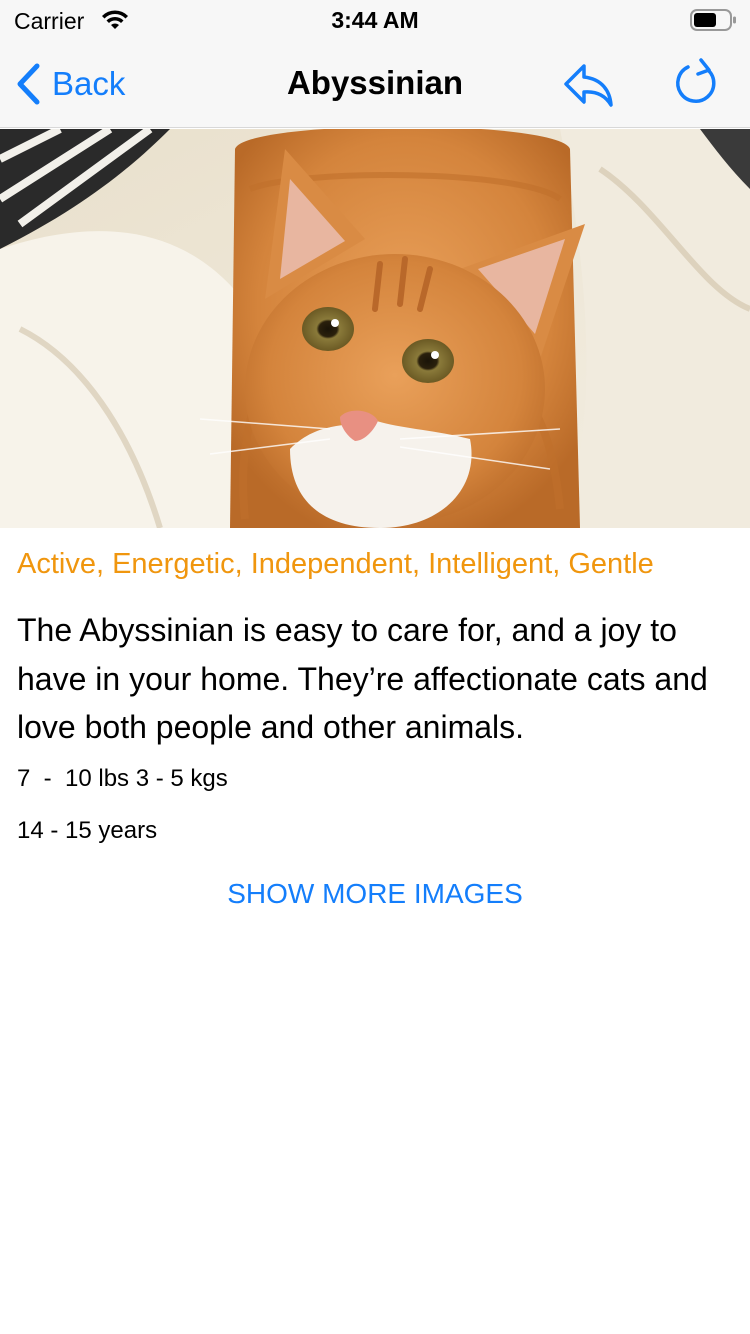  I want to click on battery-icon, so click(713, 20).